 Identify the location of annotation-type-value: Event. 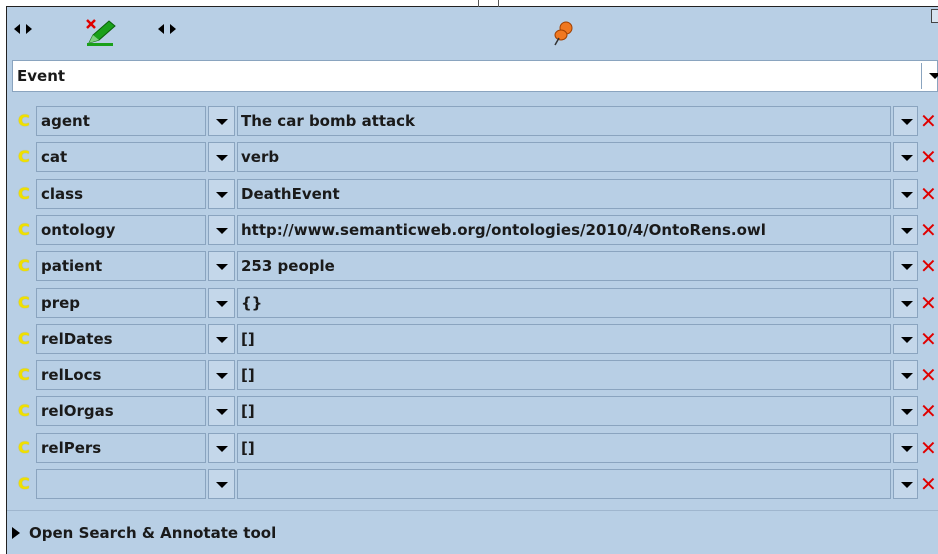
(41, 76).